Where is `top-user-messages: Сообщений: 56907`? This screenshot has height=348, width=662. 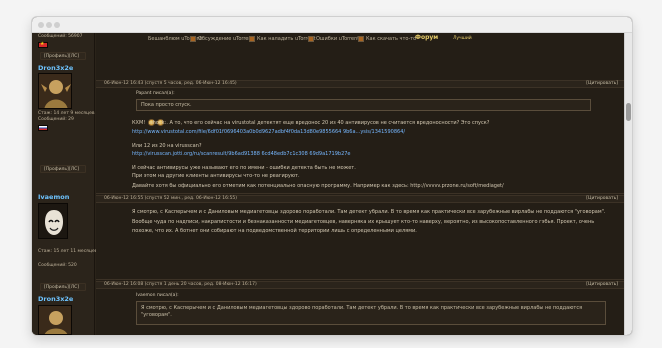
top-user-messages: Сообщений: 56907 is located at coordinates (60, 36).